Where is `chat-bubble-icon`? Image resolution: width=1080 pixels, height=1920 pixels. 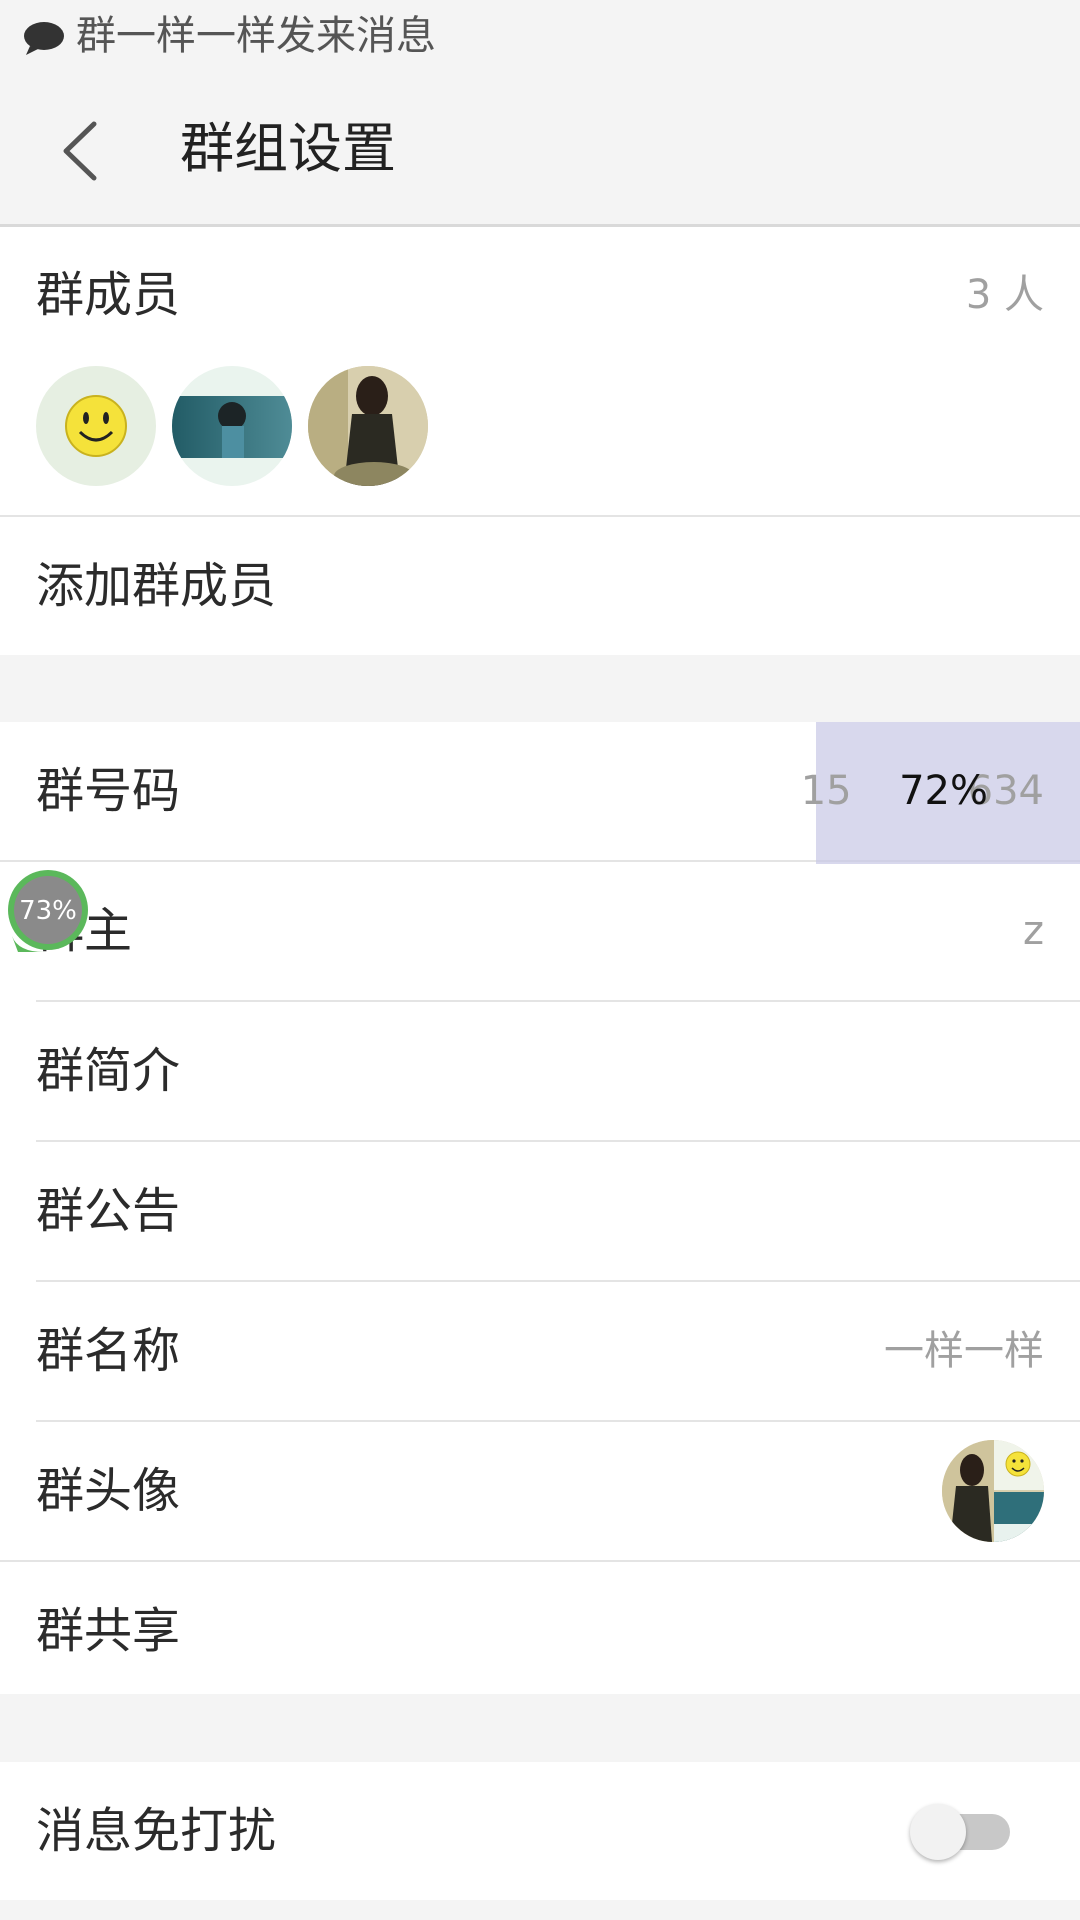 chat-bubble-icon is located at coordinates (44, 38).